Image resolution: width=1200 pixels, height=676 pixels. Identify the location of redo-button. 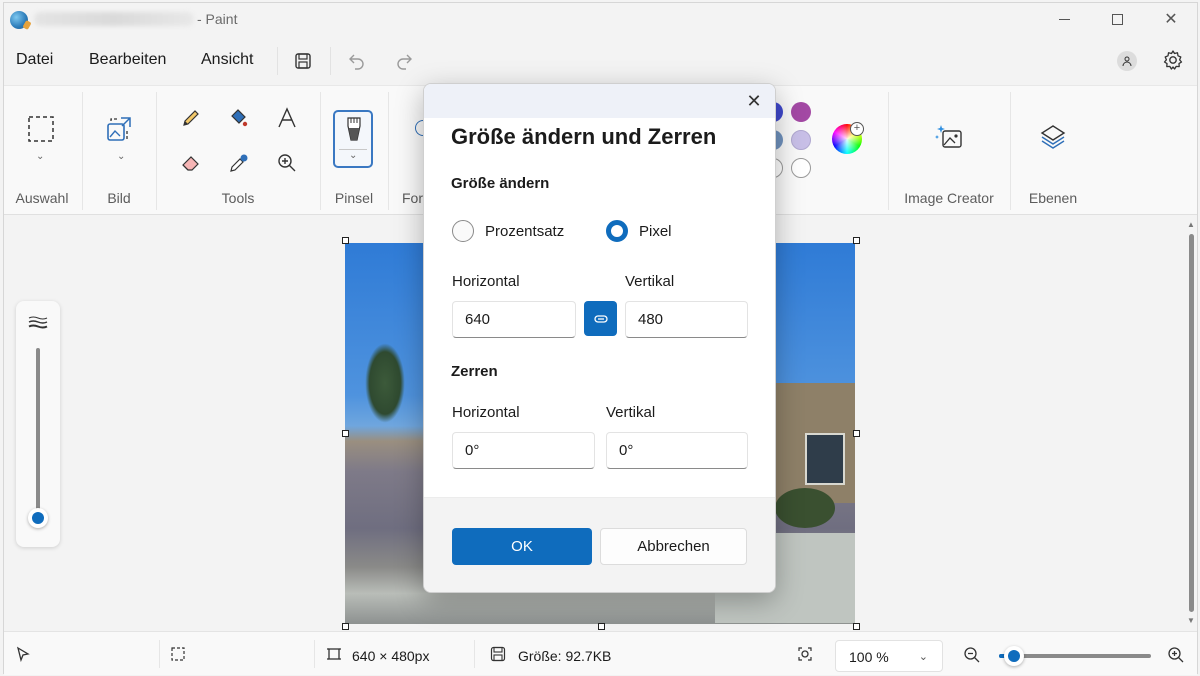
(404, 61).